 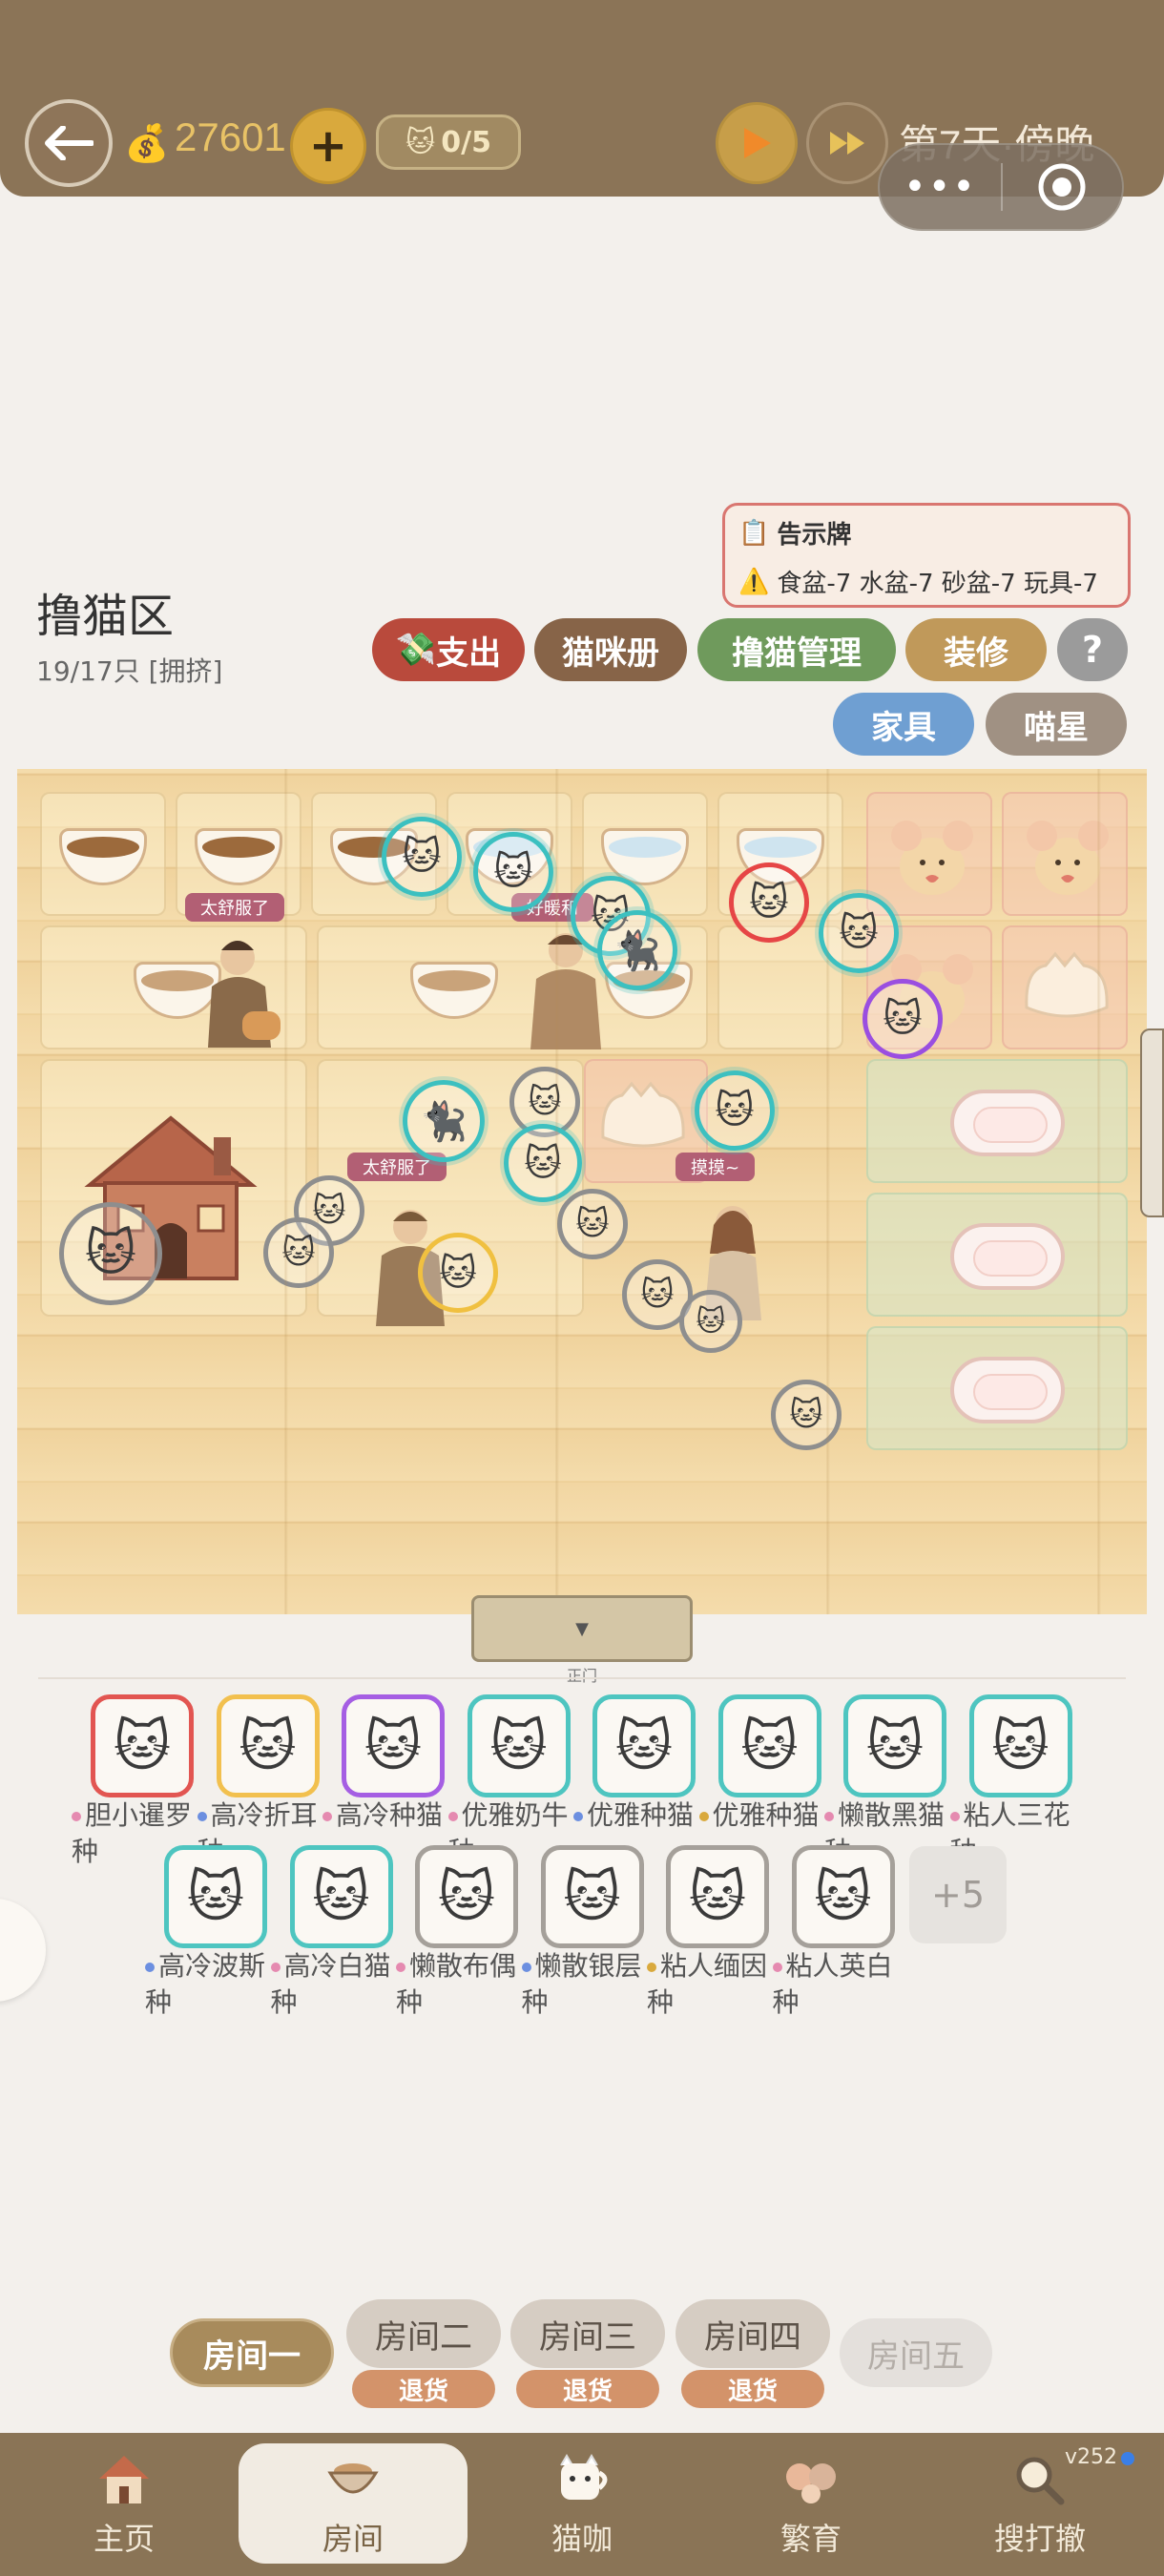 I want to click on fast-forward-button, so click(x=847, y=143).